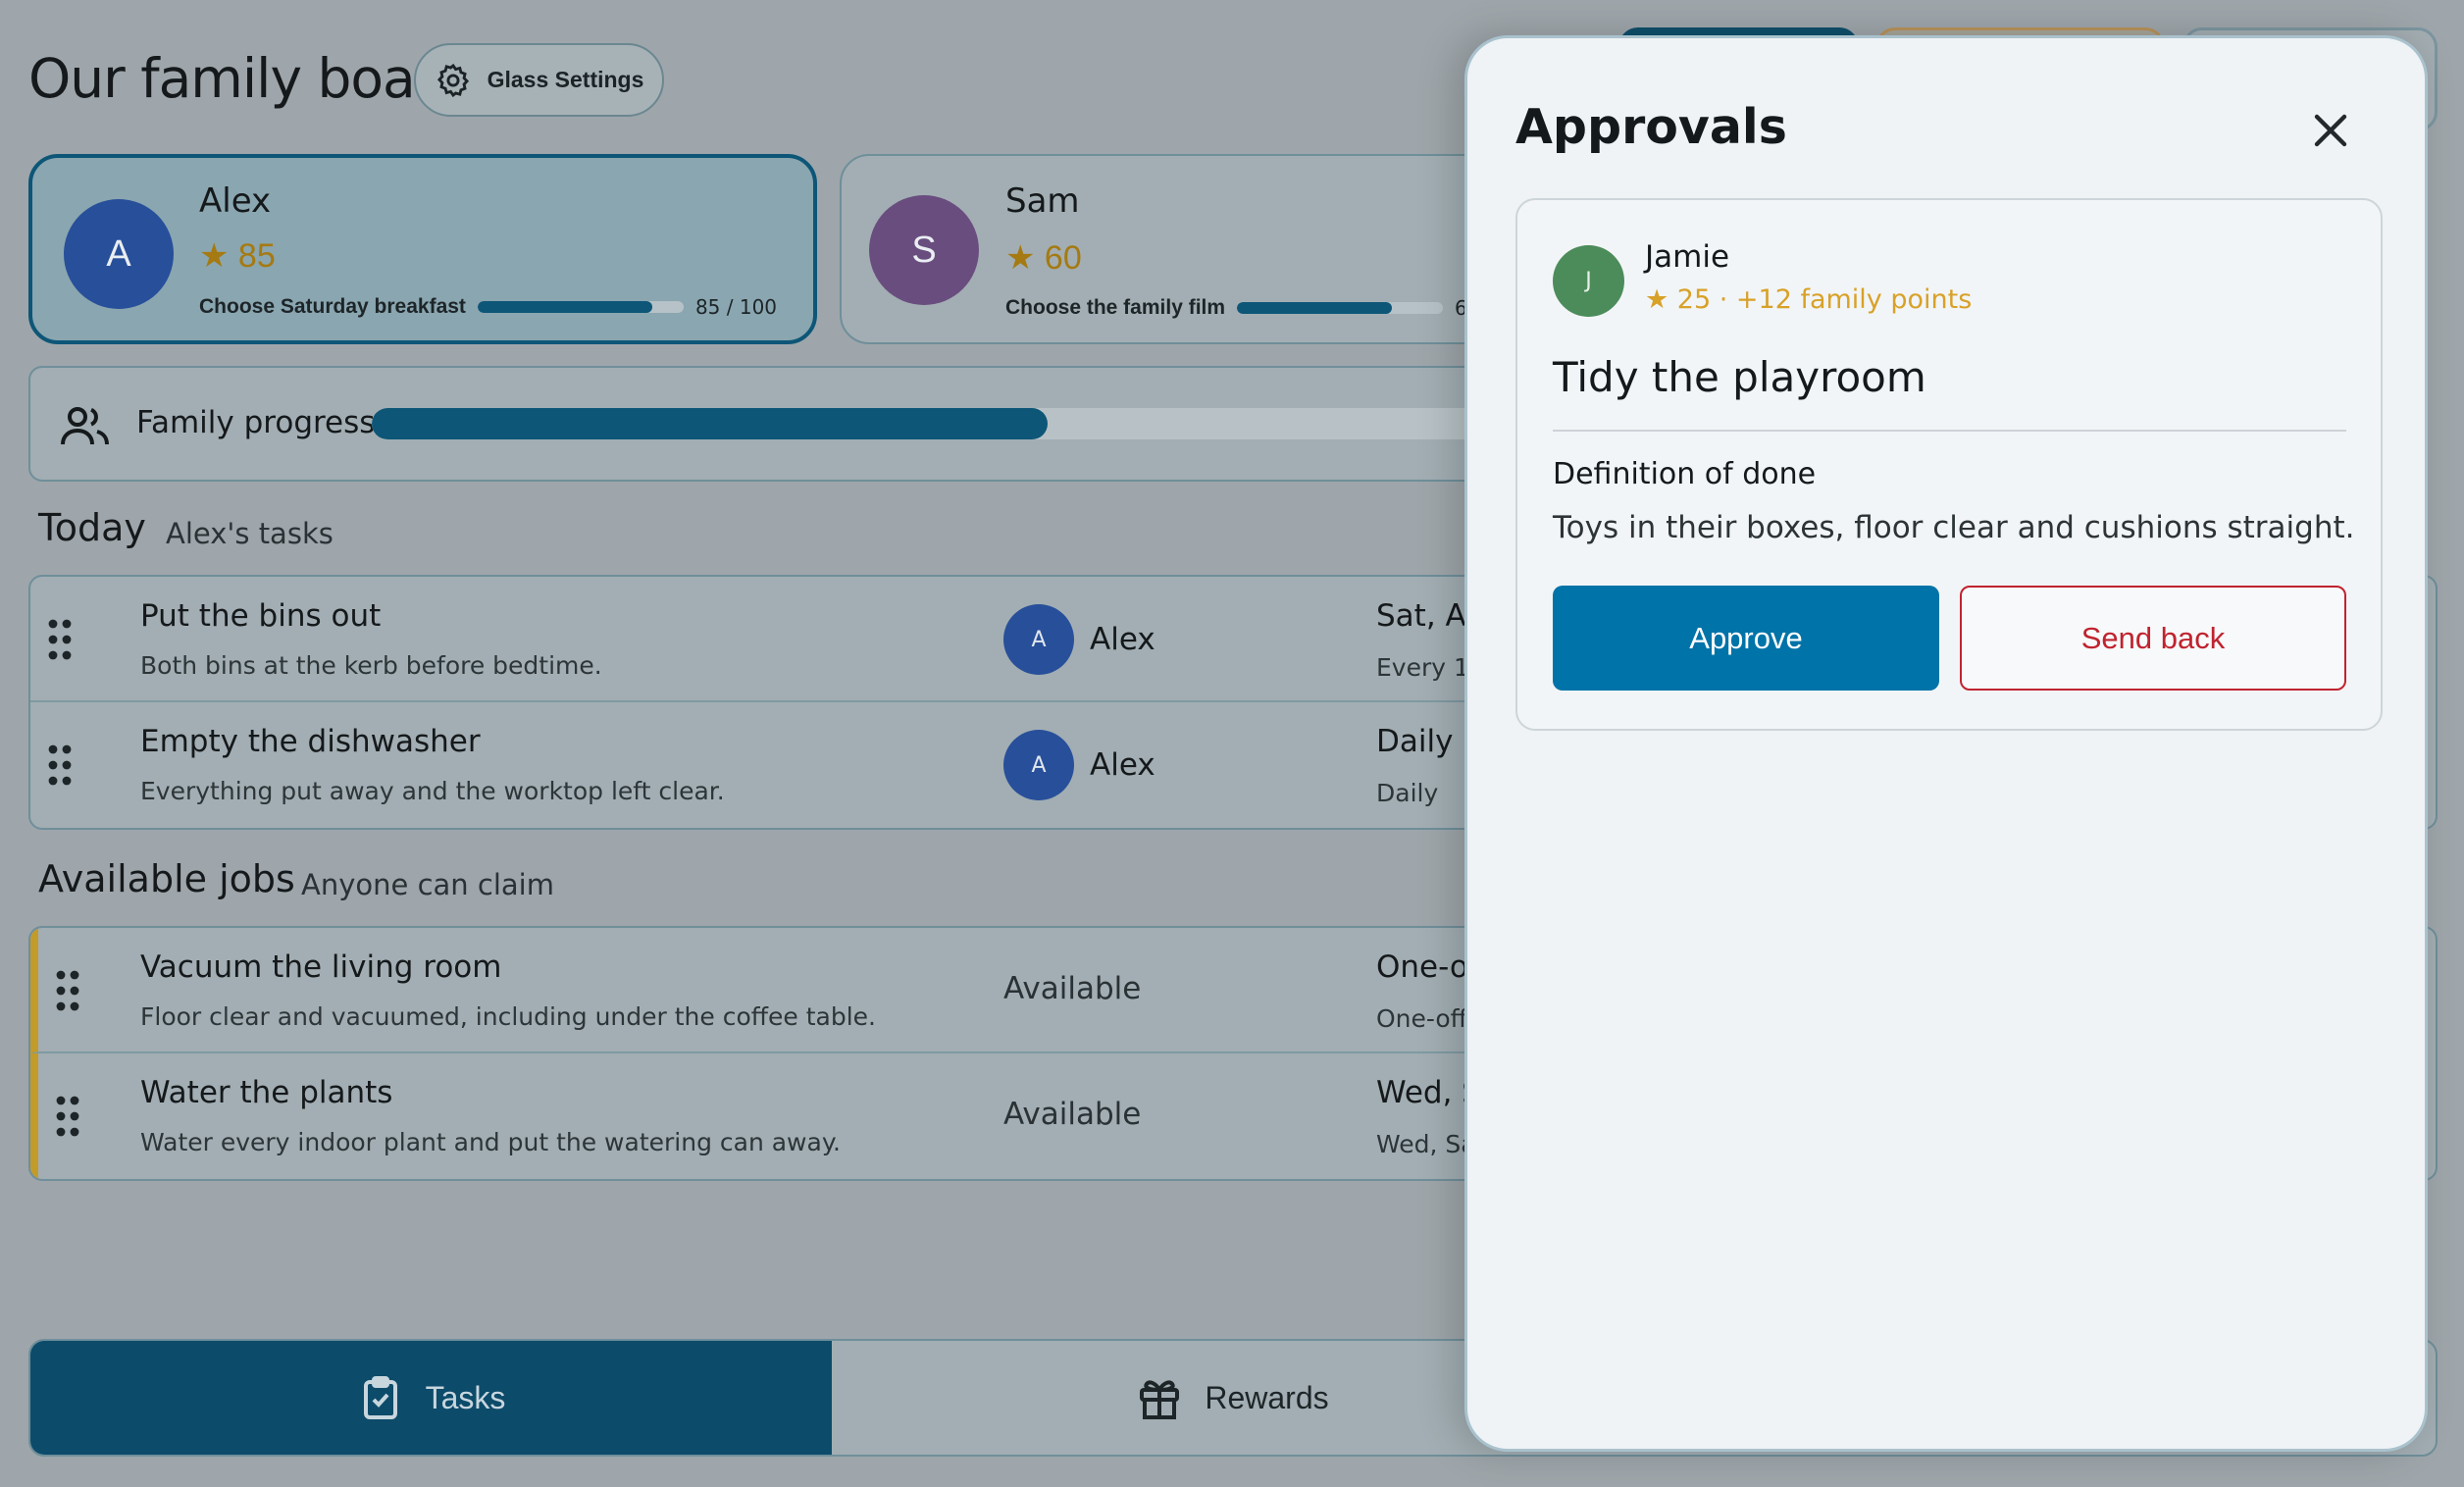 The width and height of the screenshot is (2464, 1487). I want to click on task-description: Both bins at the kerb before bedtime., so click(371, 666).